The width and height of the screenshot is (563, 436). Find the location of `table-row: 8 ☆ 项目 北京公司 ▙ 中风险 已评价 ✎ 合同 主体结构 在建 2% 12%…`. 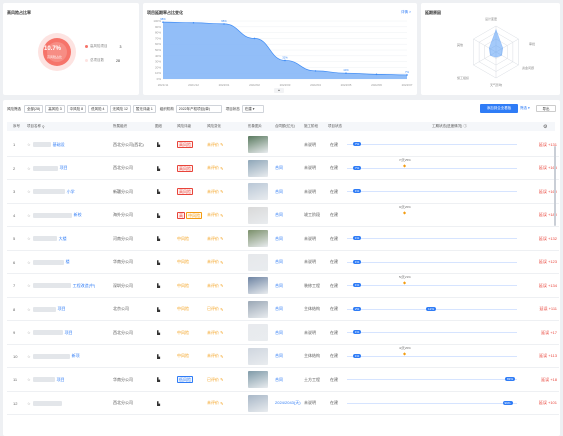

table-row: 8 ☆ 项目 北京公司 ▙ 中风险 已评价 ✎ 合同 主体结构 在建 2% 12%… is located at coordinates (283, 310).